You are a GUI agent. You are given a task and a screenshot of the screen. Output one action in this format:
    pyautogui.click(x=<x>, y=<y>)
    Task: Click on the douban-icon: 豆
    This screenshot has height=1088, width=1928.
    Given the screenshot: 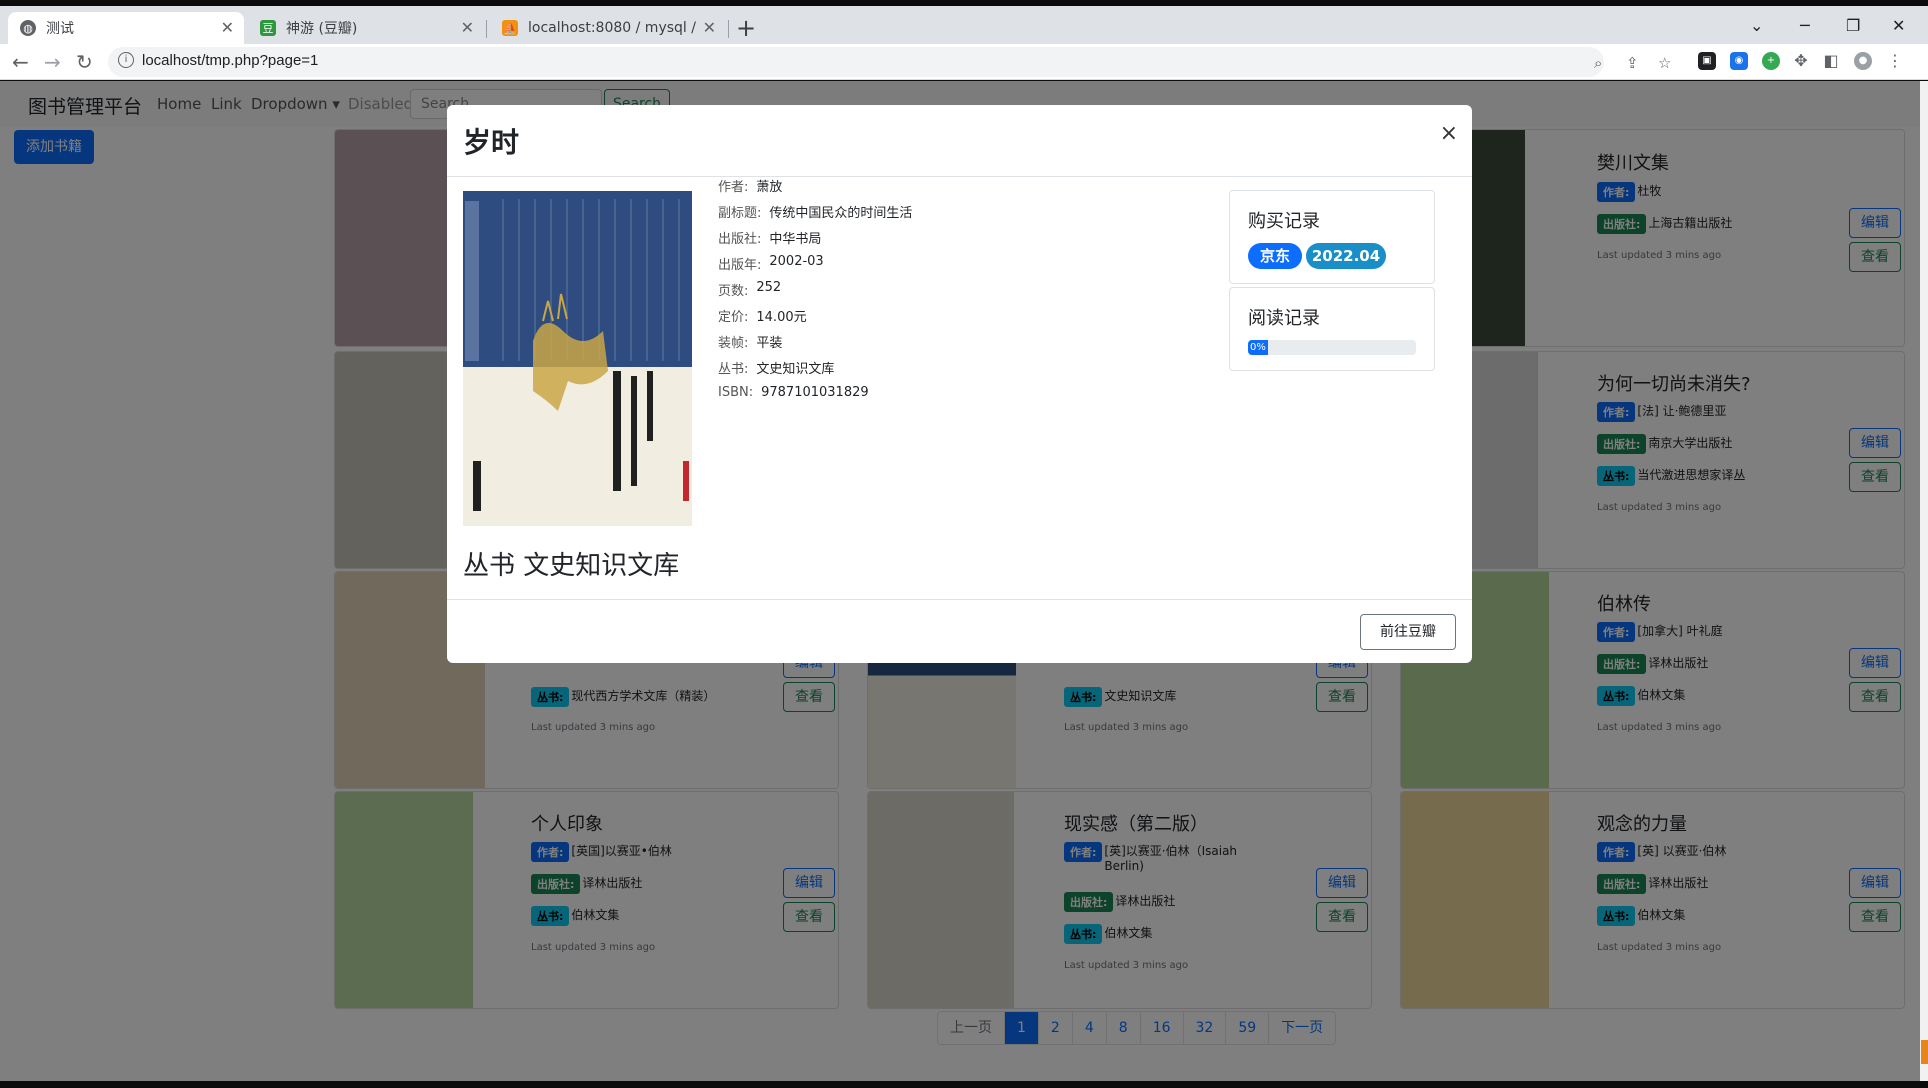 What is the action you would take?
    pyautogui.click(x=268, y=28)
    